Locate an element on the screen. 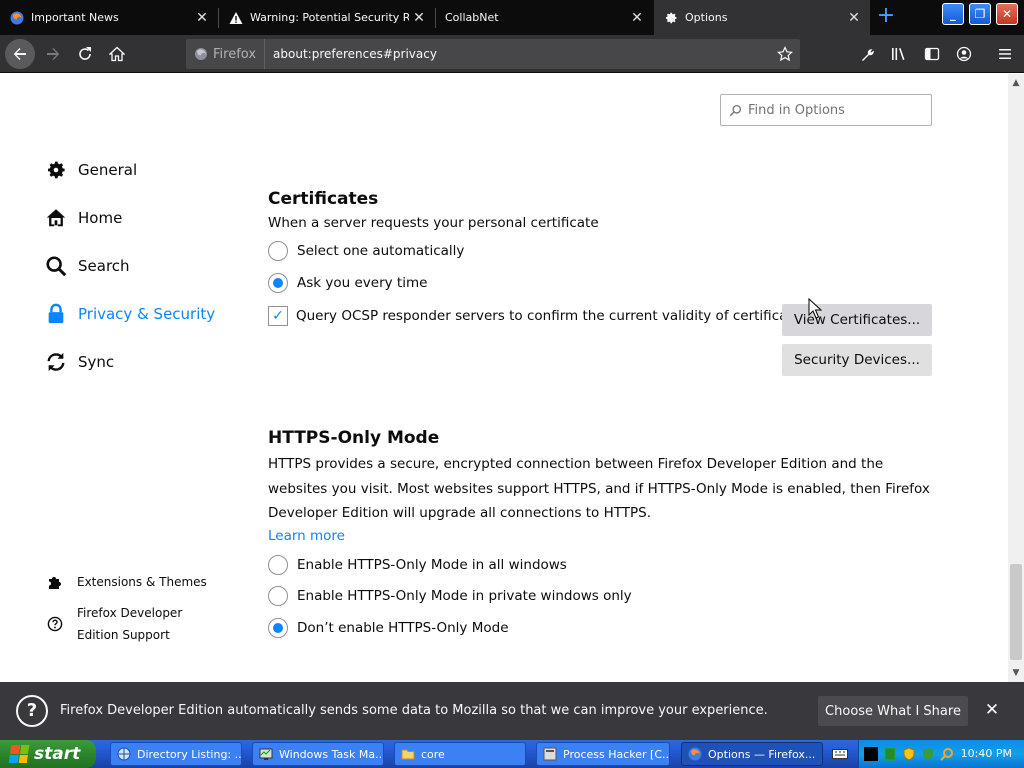 The image size is (1024, 768). windows-logo-icon is located at coordinates (19, 754).